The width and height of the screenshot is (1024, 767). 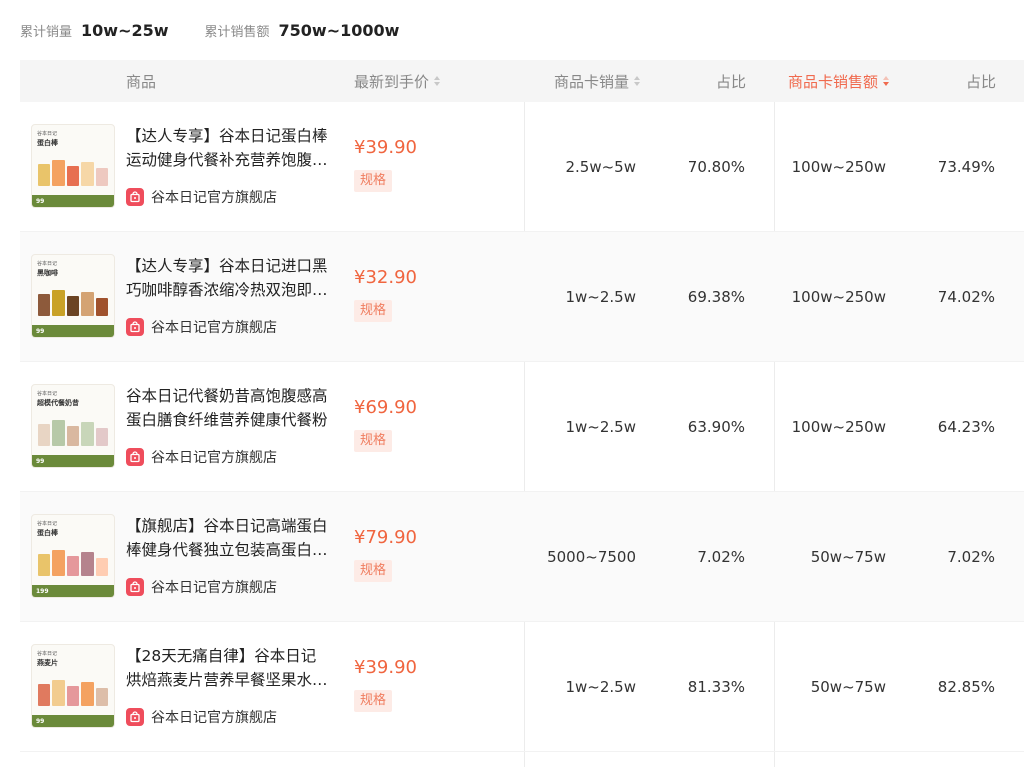 I want to click on product-thumbnail: 谷本日记 黑咖啡 99, so click(x=73, y=296).